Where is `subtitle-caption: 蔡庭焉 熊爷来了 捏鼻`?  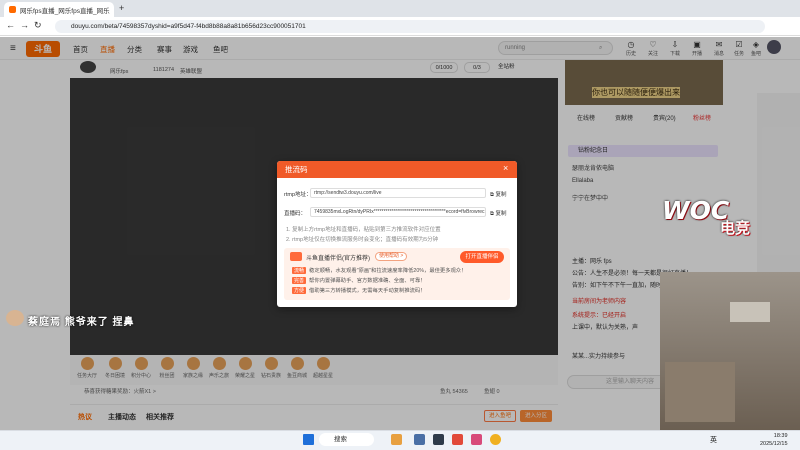
subtitle-caption: 蔡庭焉 熊爷来了 捏鼻 is located at coordinates (81, 322).